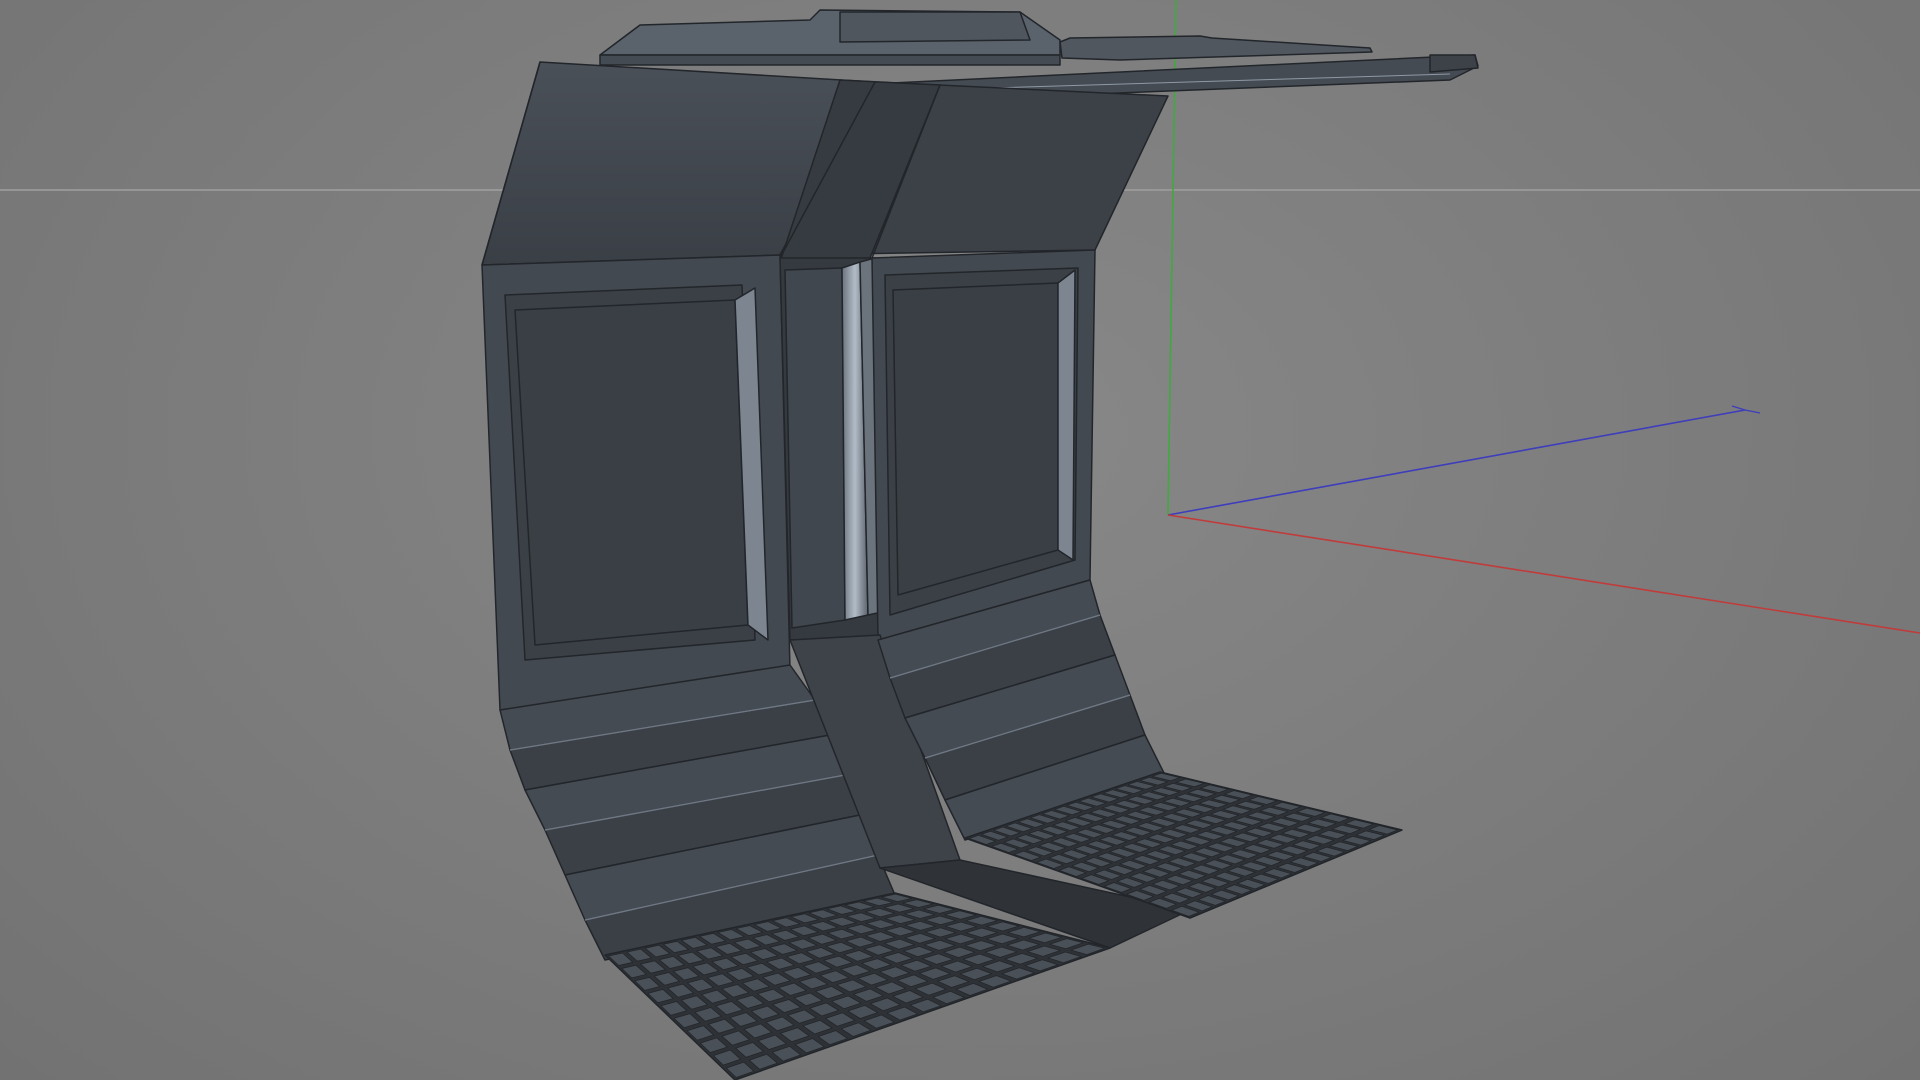 This screenshot has width=1920, height=1080. Describe the element at coordinates (631, 472) in the screenshot. I see `wall-left-inner` at that location.